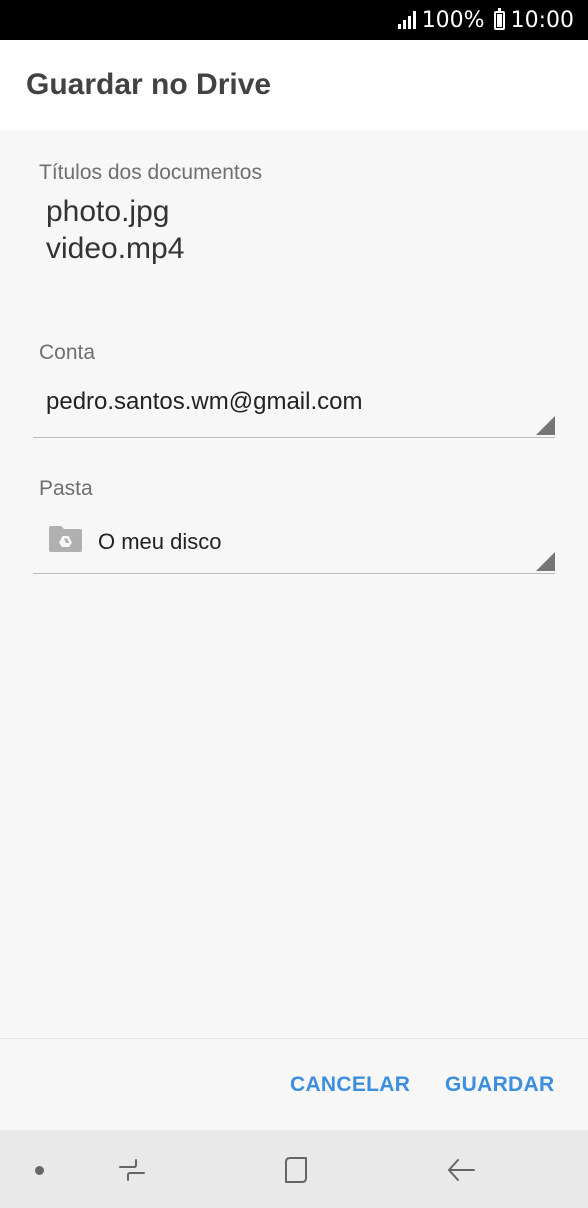 The image size is (588, 1208). What do you see at coordinates (453, 20) in the screenshot?
I see `battery-percent: 100%` at bounding box center [453, 20].